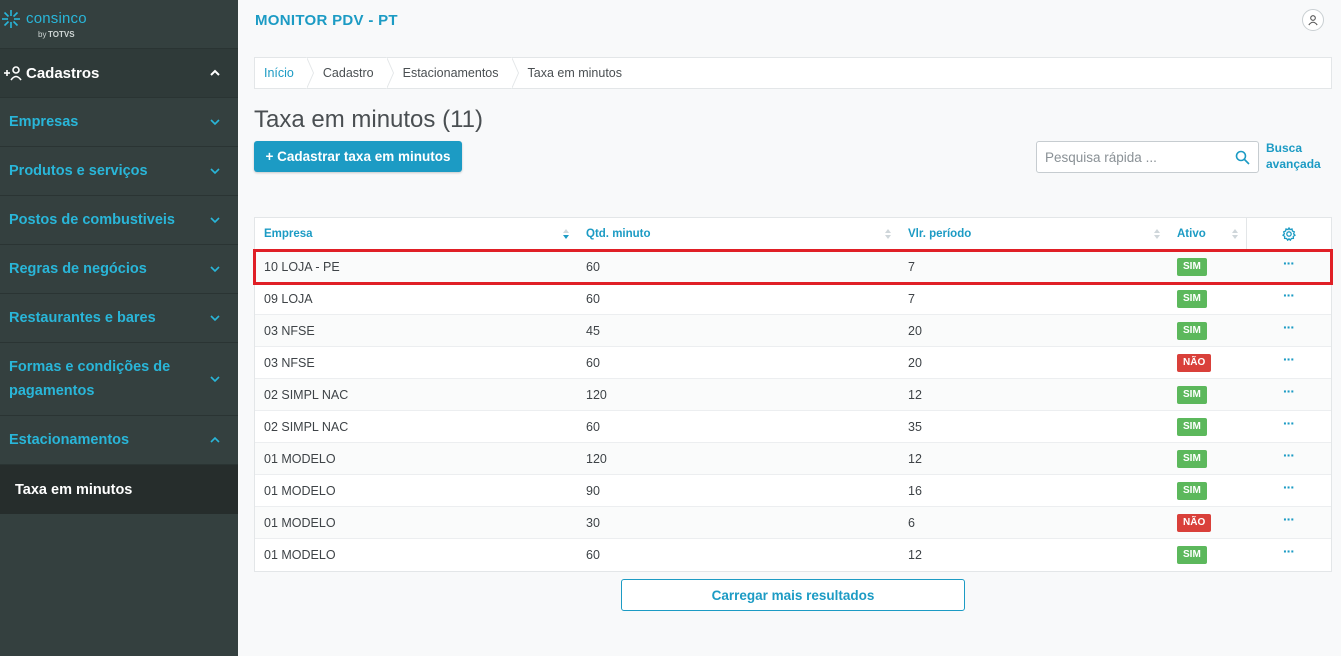  I want to click on breadcrumb-estacionamentos: Estacionamentos, so click(456, 73).